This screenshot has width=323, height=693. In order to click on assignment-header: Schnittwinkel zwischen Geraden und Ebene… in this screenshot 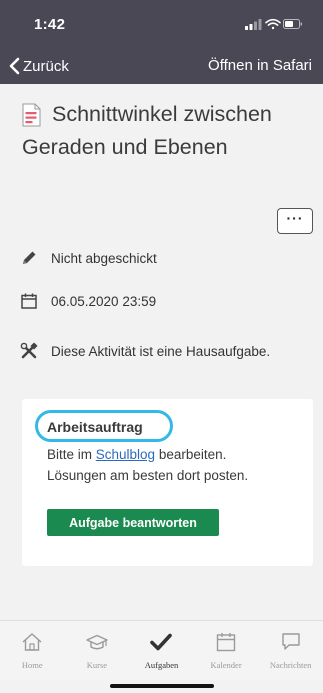, I will do `click(164, 131)`.